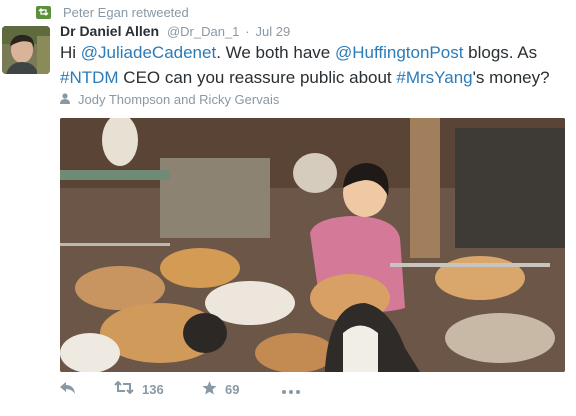  What do you see at coordinates (275, 52) in the screenshot?
I see `tweet-text-segment: . We both have` at bounding box center [275, 52].